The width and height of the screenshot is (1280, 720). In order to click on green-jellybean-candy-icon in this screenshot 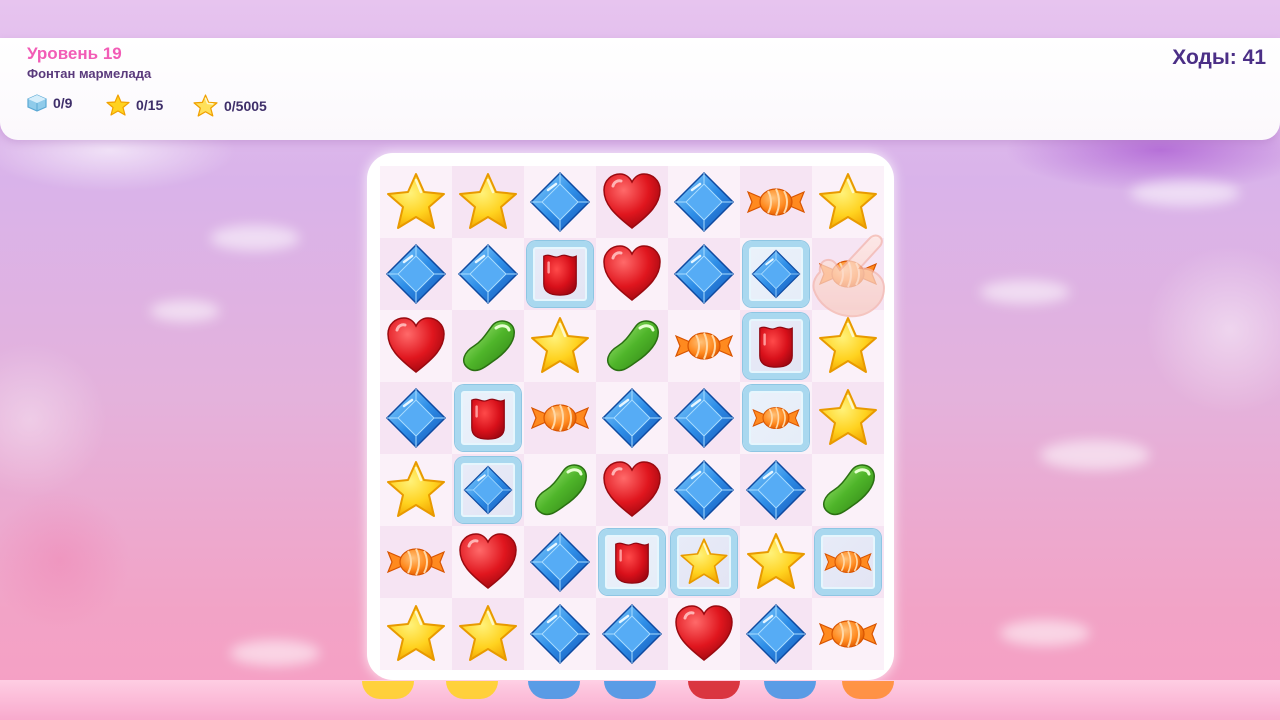, I will do `click(489, 346)`.